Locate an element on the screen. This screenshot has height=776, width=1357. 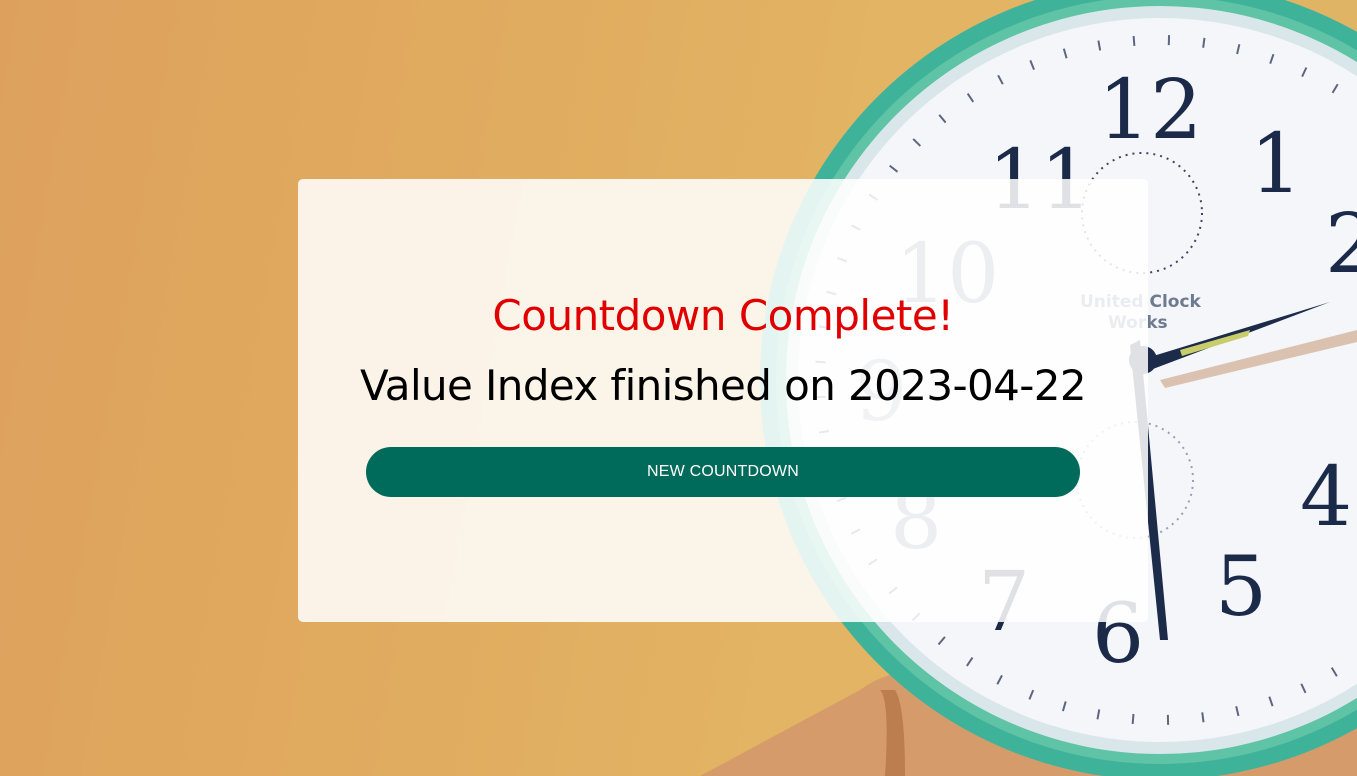
countdown-finished-message: Value Index finished on 2023-04-22 is located at coordinates (723, 385).